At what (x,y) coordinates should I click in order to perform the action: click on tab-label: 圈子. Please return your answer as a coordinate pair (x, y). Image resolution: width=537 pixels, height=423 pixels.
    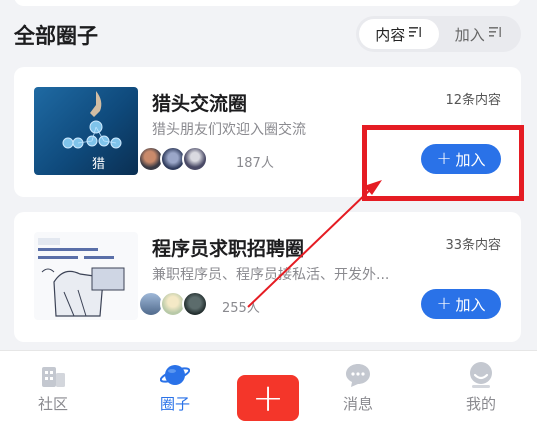
    Looking at the image, I should click on (174, 404).